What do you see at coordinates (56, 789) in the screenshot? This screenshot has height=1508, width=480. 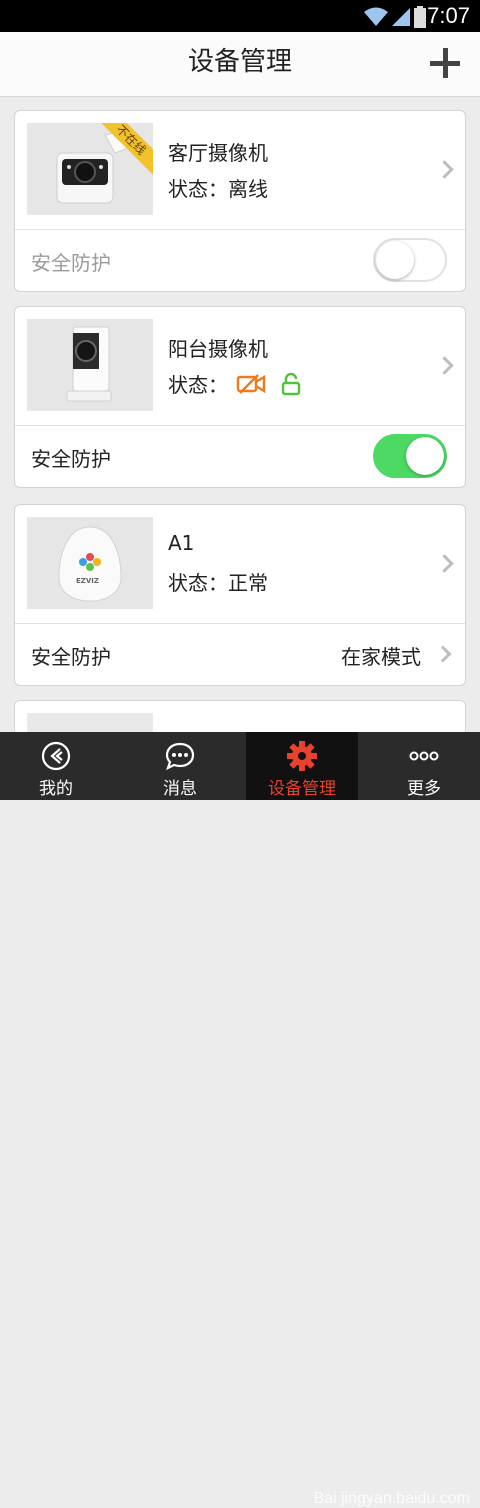 I see `tab-label: 我的` at bounding box center [56, 789].